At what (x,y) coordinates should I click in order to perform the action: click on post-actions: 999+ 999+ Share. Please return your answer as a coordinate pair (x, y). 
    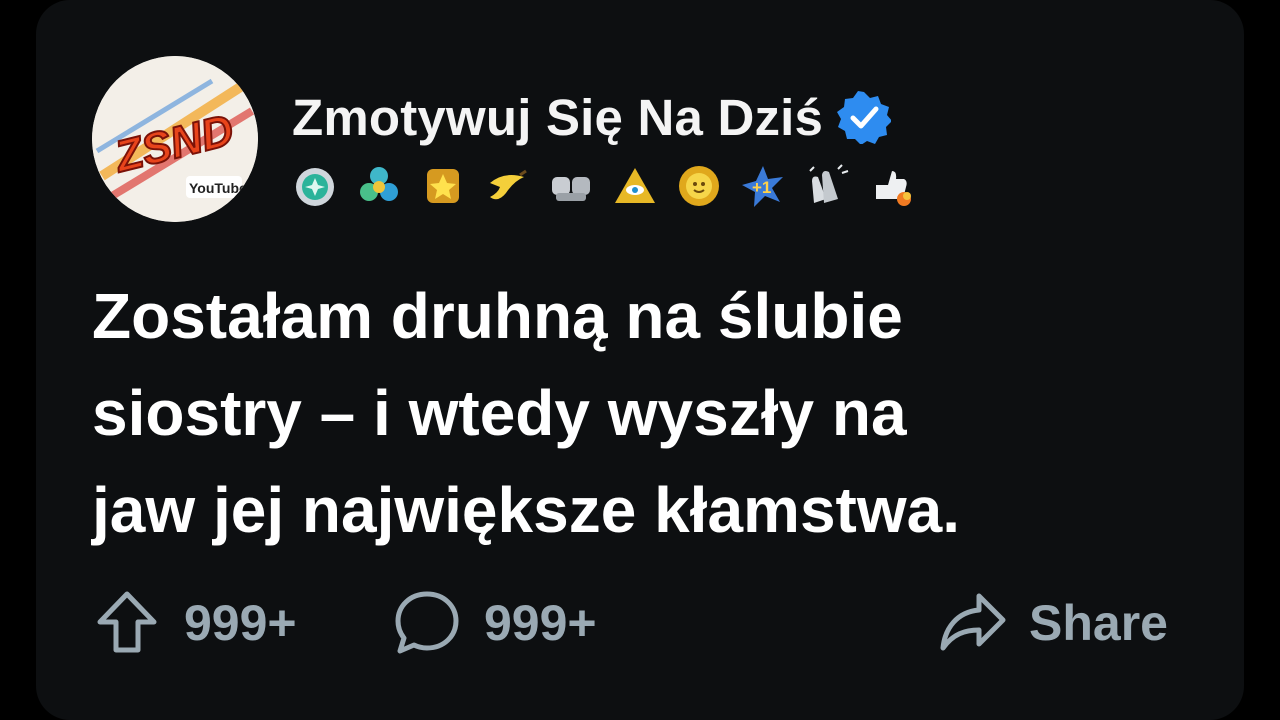
    Looking at the image, I should click on (642, 623).